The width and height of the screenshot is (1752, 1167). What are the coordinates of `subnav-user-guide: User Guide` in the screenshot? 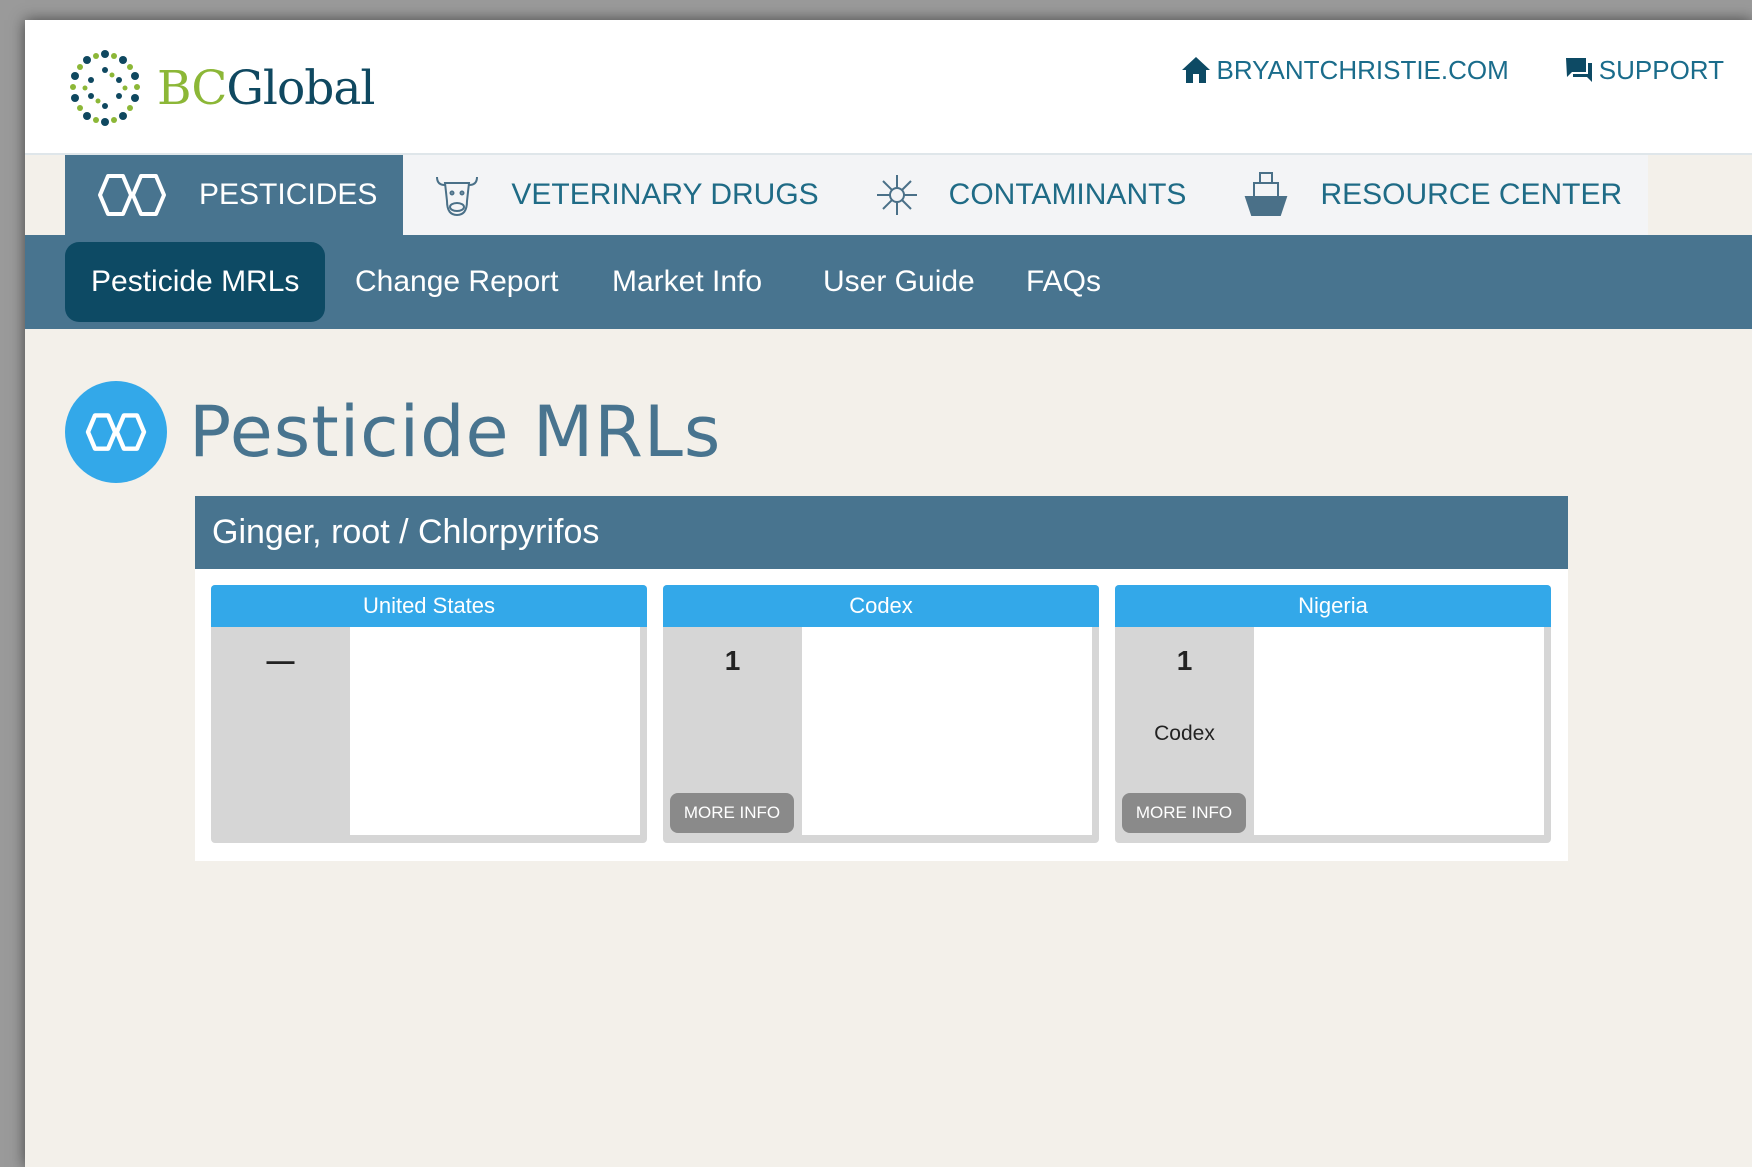 It's located at (899, 282).